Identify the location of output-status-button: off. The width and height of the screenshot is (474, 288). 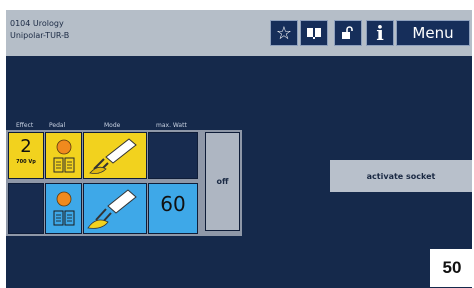
(222, 181).